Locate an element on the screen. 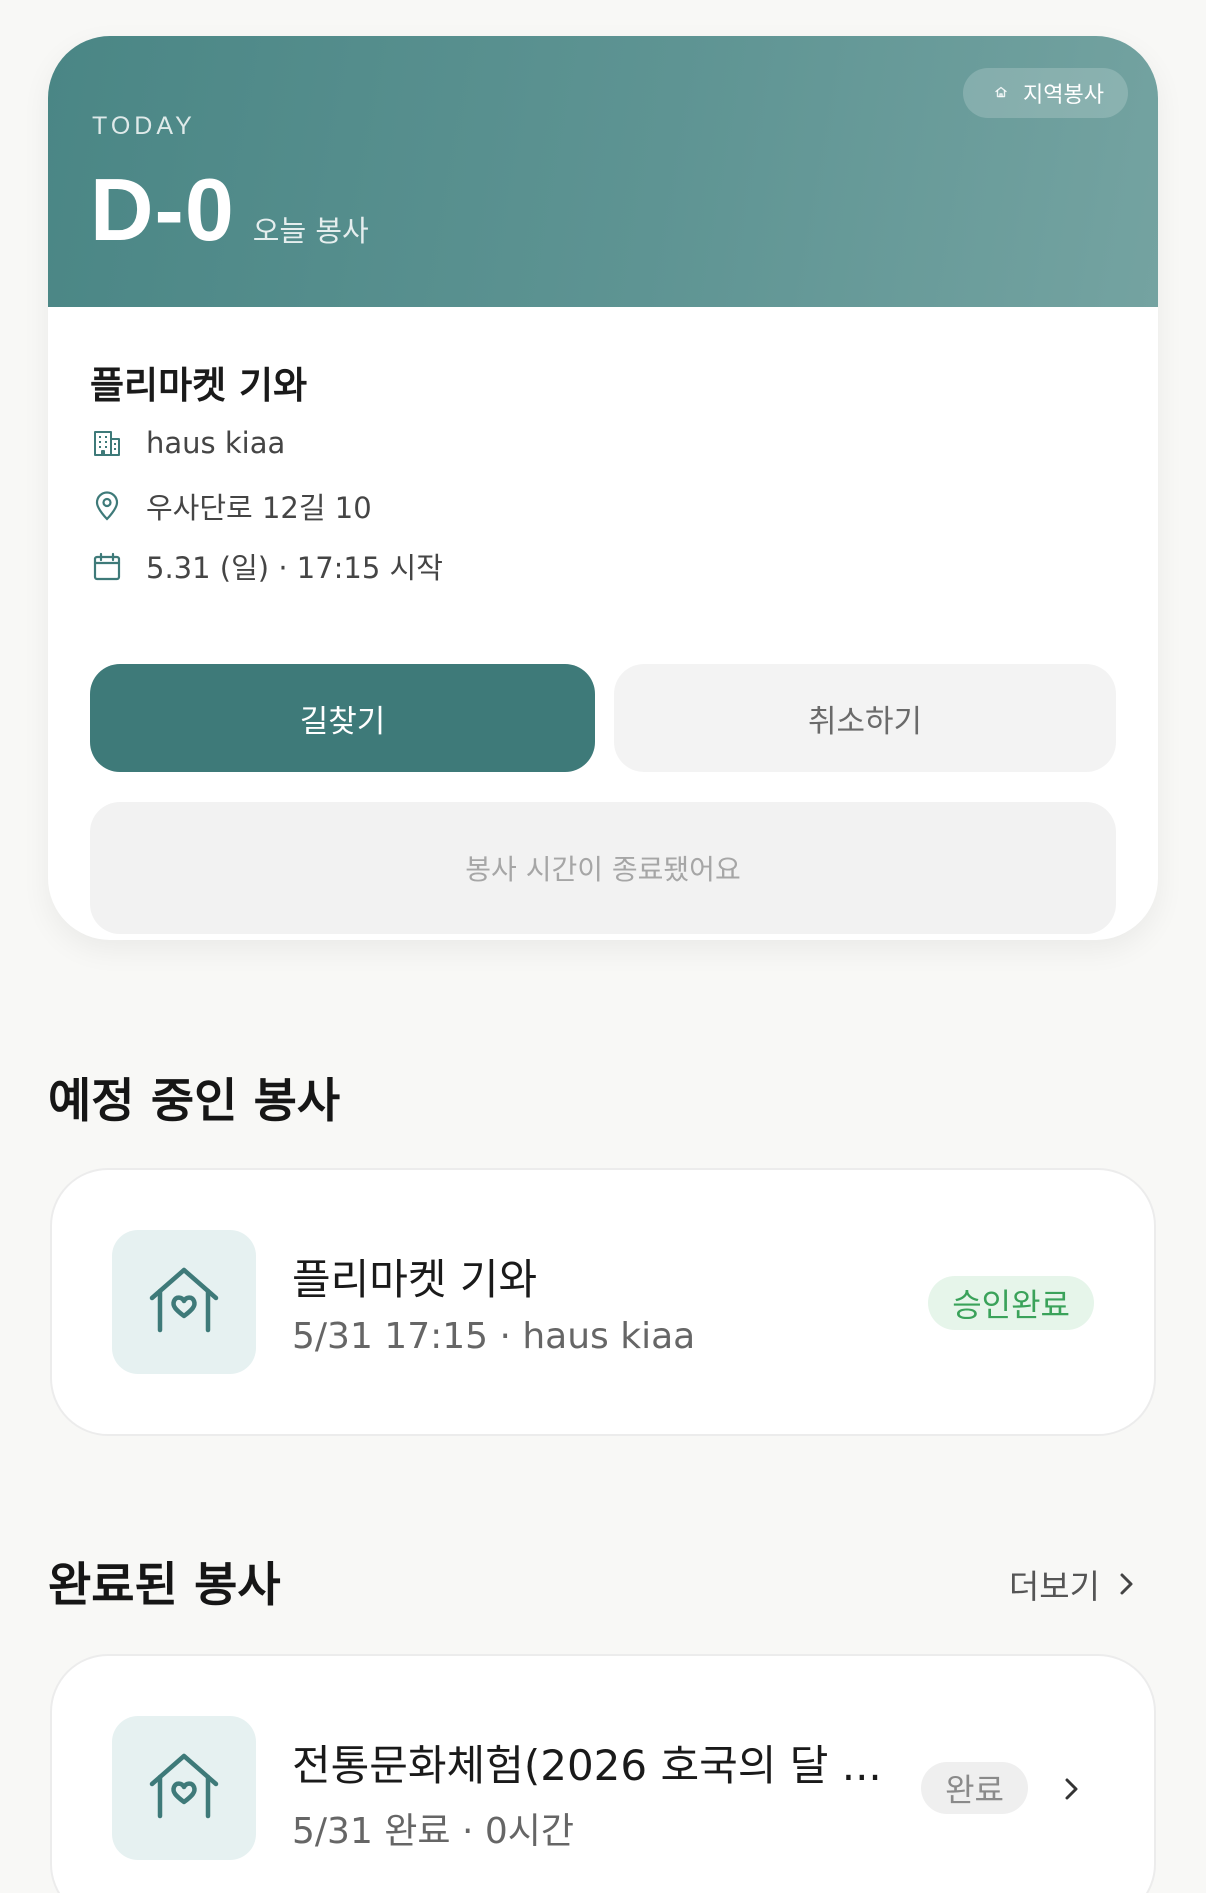 This screenshot has height=1893, width=1206. see-more-link: 더보기 is located at coordinates (1073, 1584).